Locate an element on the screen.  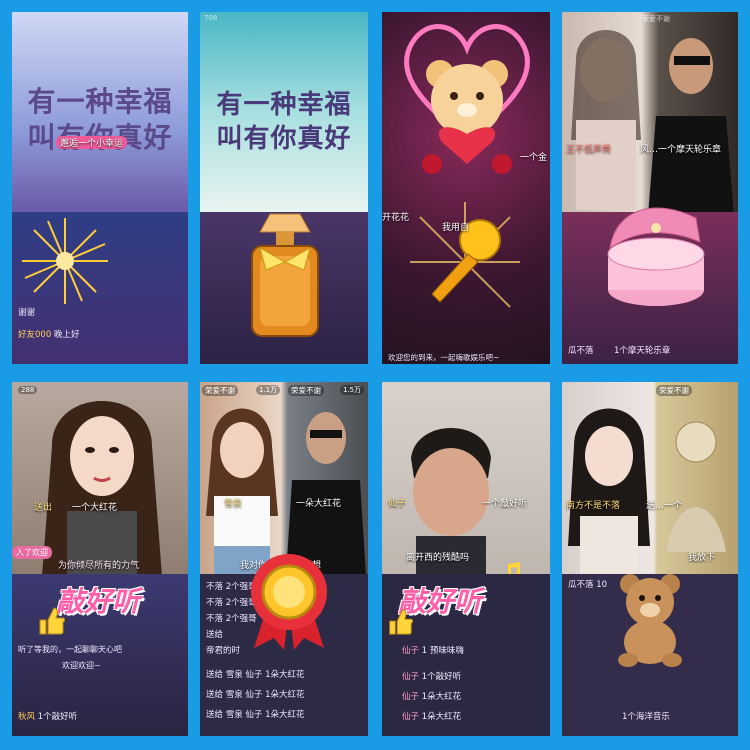
host-2-name: 荣爱不谢 is located at coordinates (306, 390).